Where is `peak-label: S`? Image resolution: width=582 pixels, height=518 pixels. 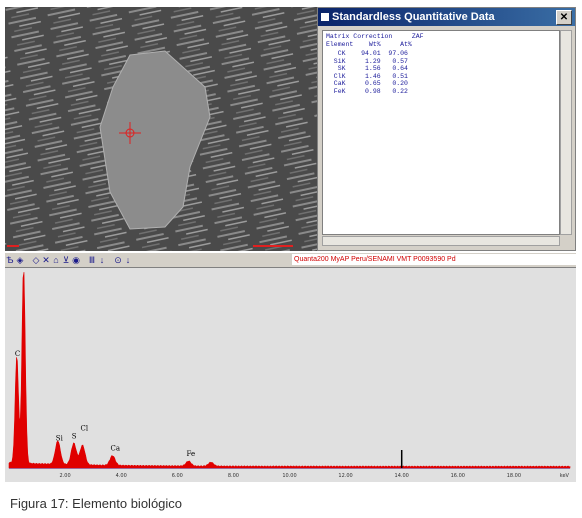 peak-label: S is located at coordinates (74, 437).